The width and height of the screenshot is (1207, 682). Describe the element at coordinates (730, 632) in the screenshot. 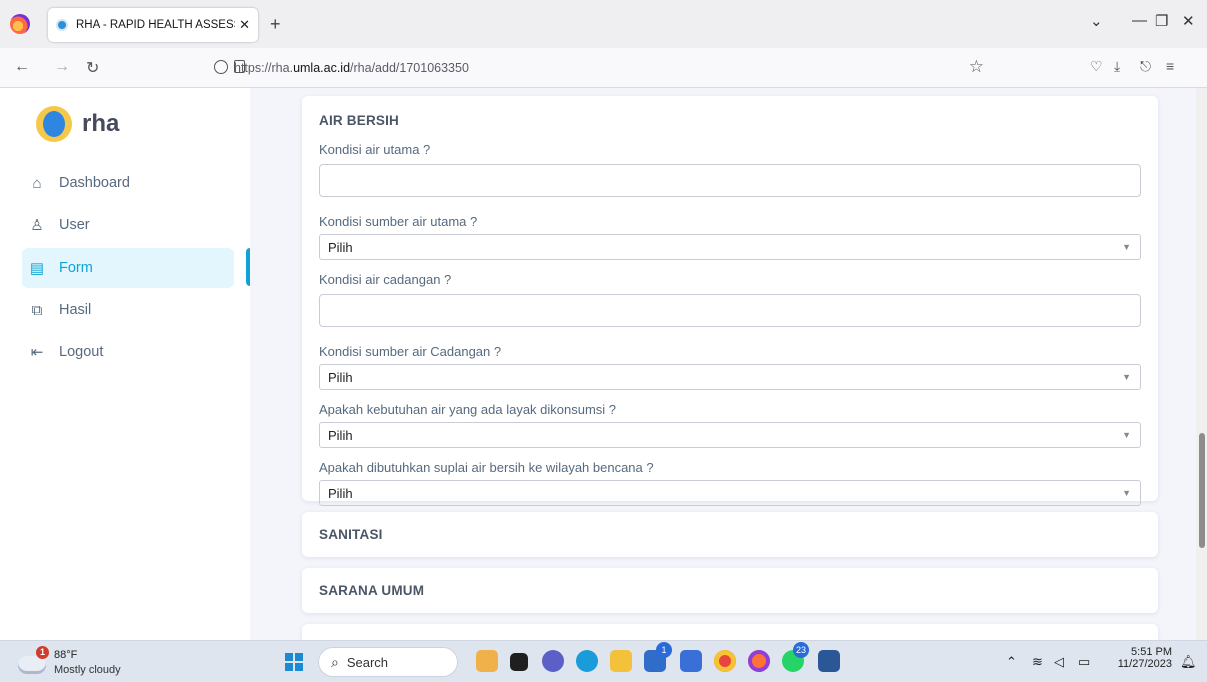

I see `section-card-next` at that location.